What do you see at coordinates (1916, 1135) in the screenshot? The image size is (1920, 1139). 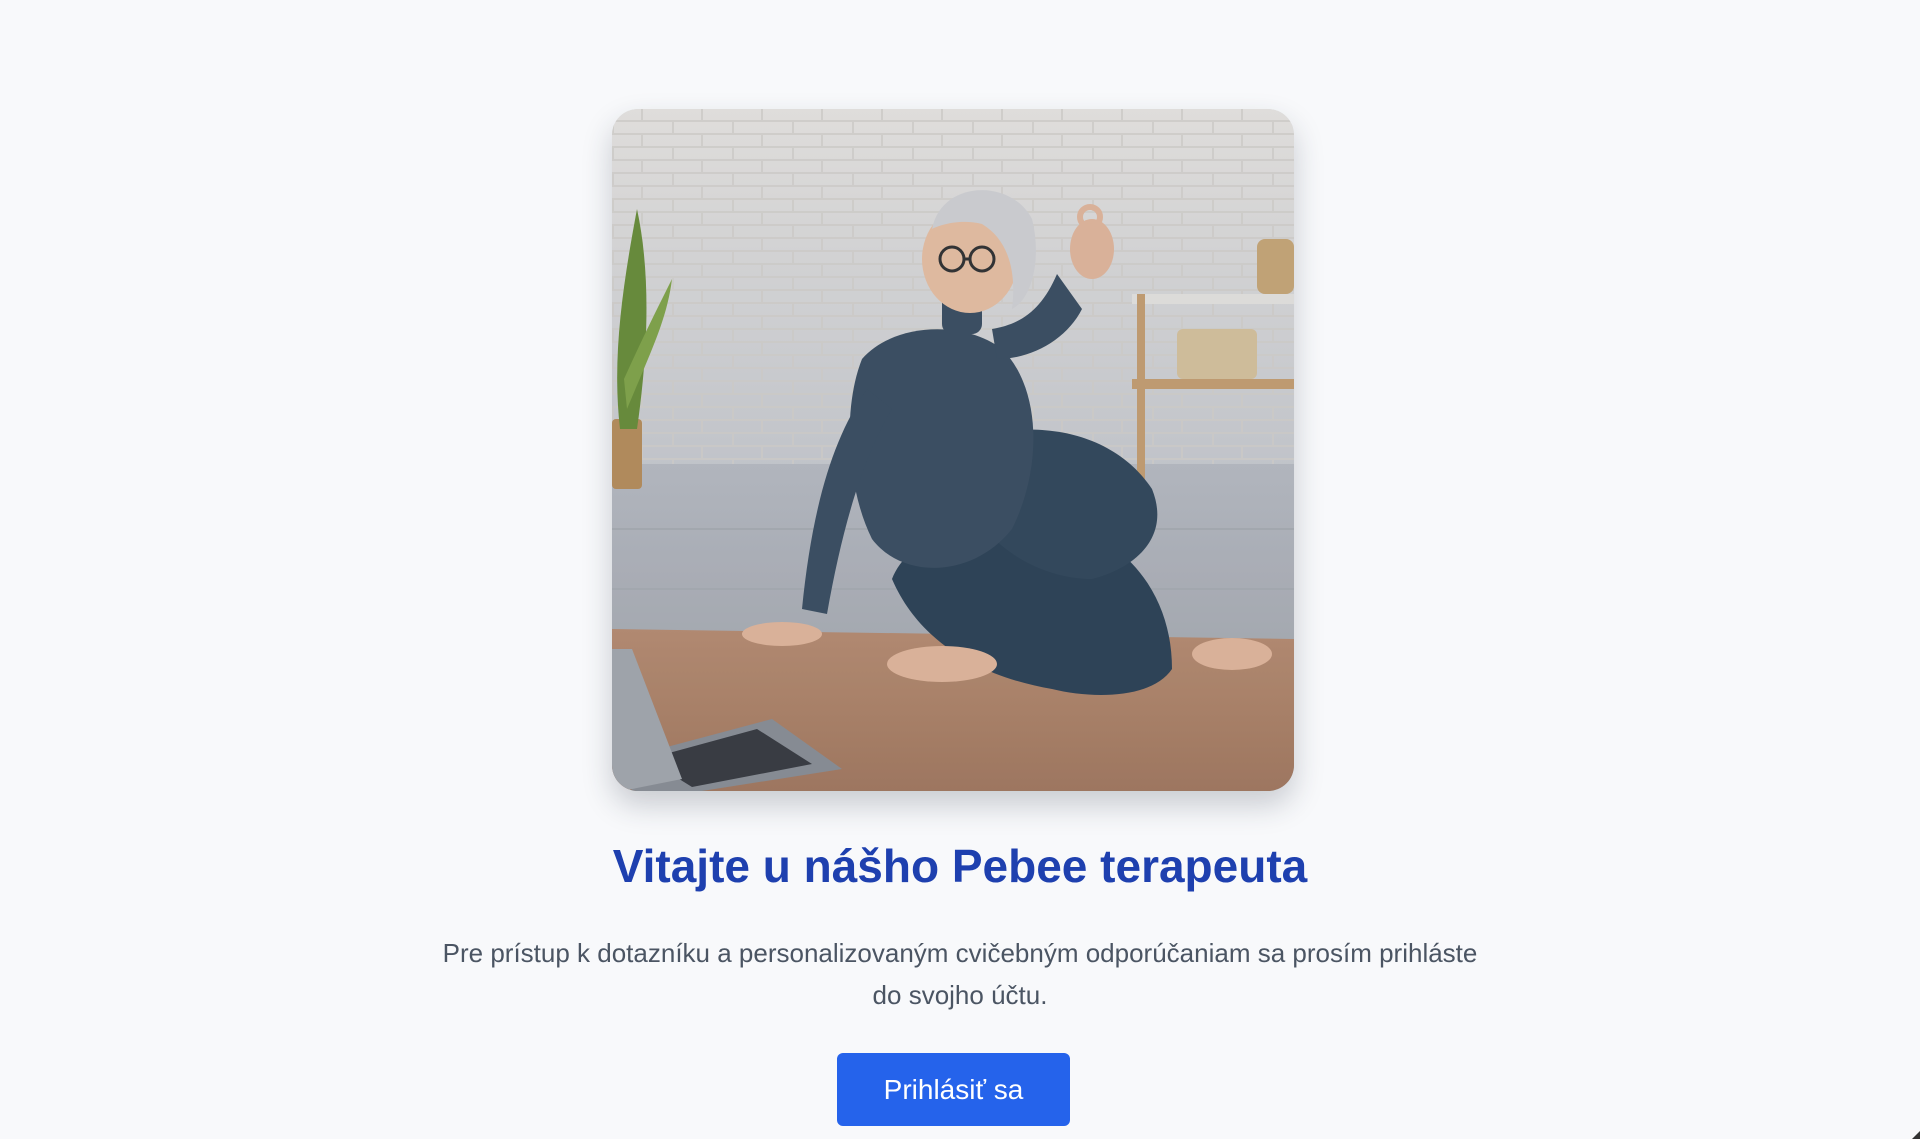 I see `resize-handle-icon` at bounding box center [1916, 1135].